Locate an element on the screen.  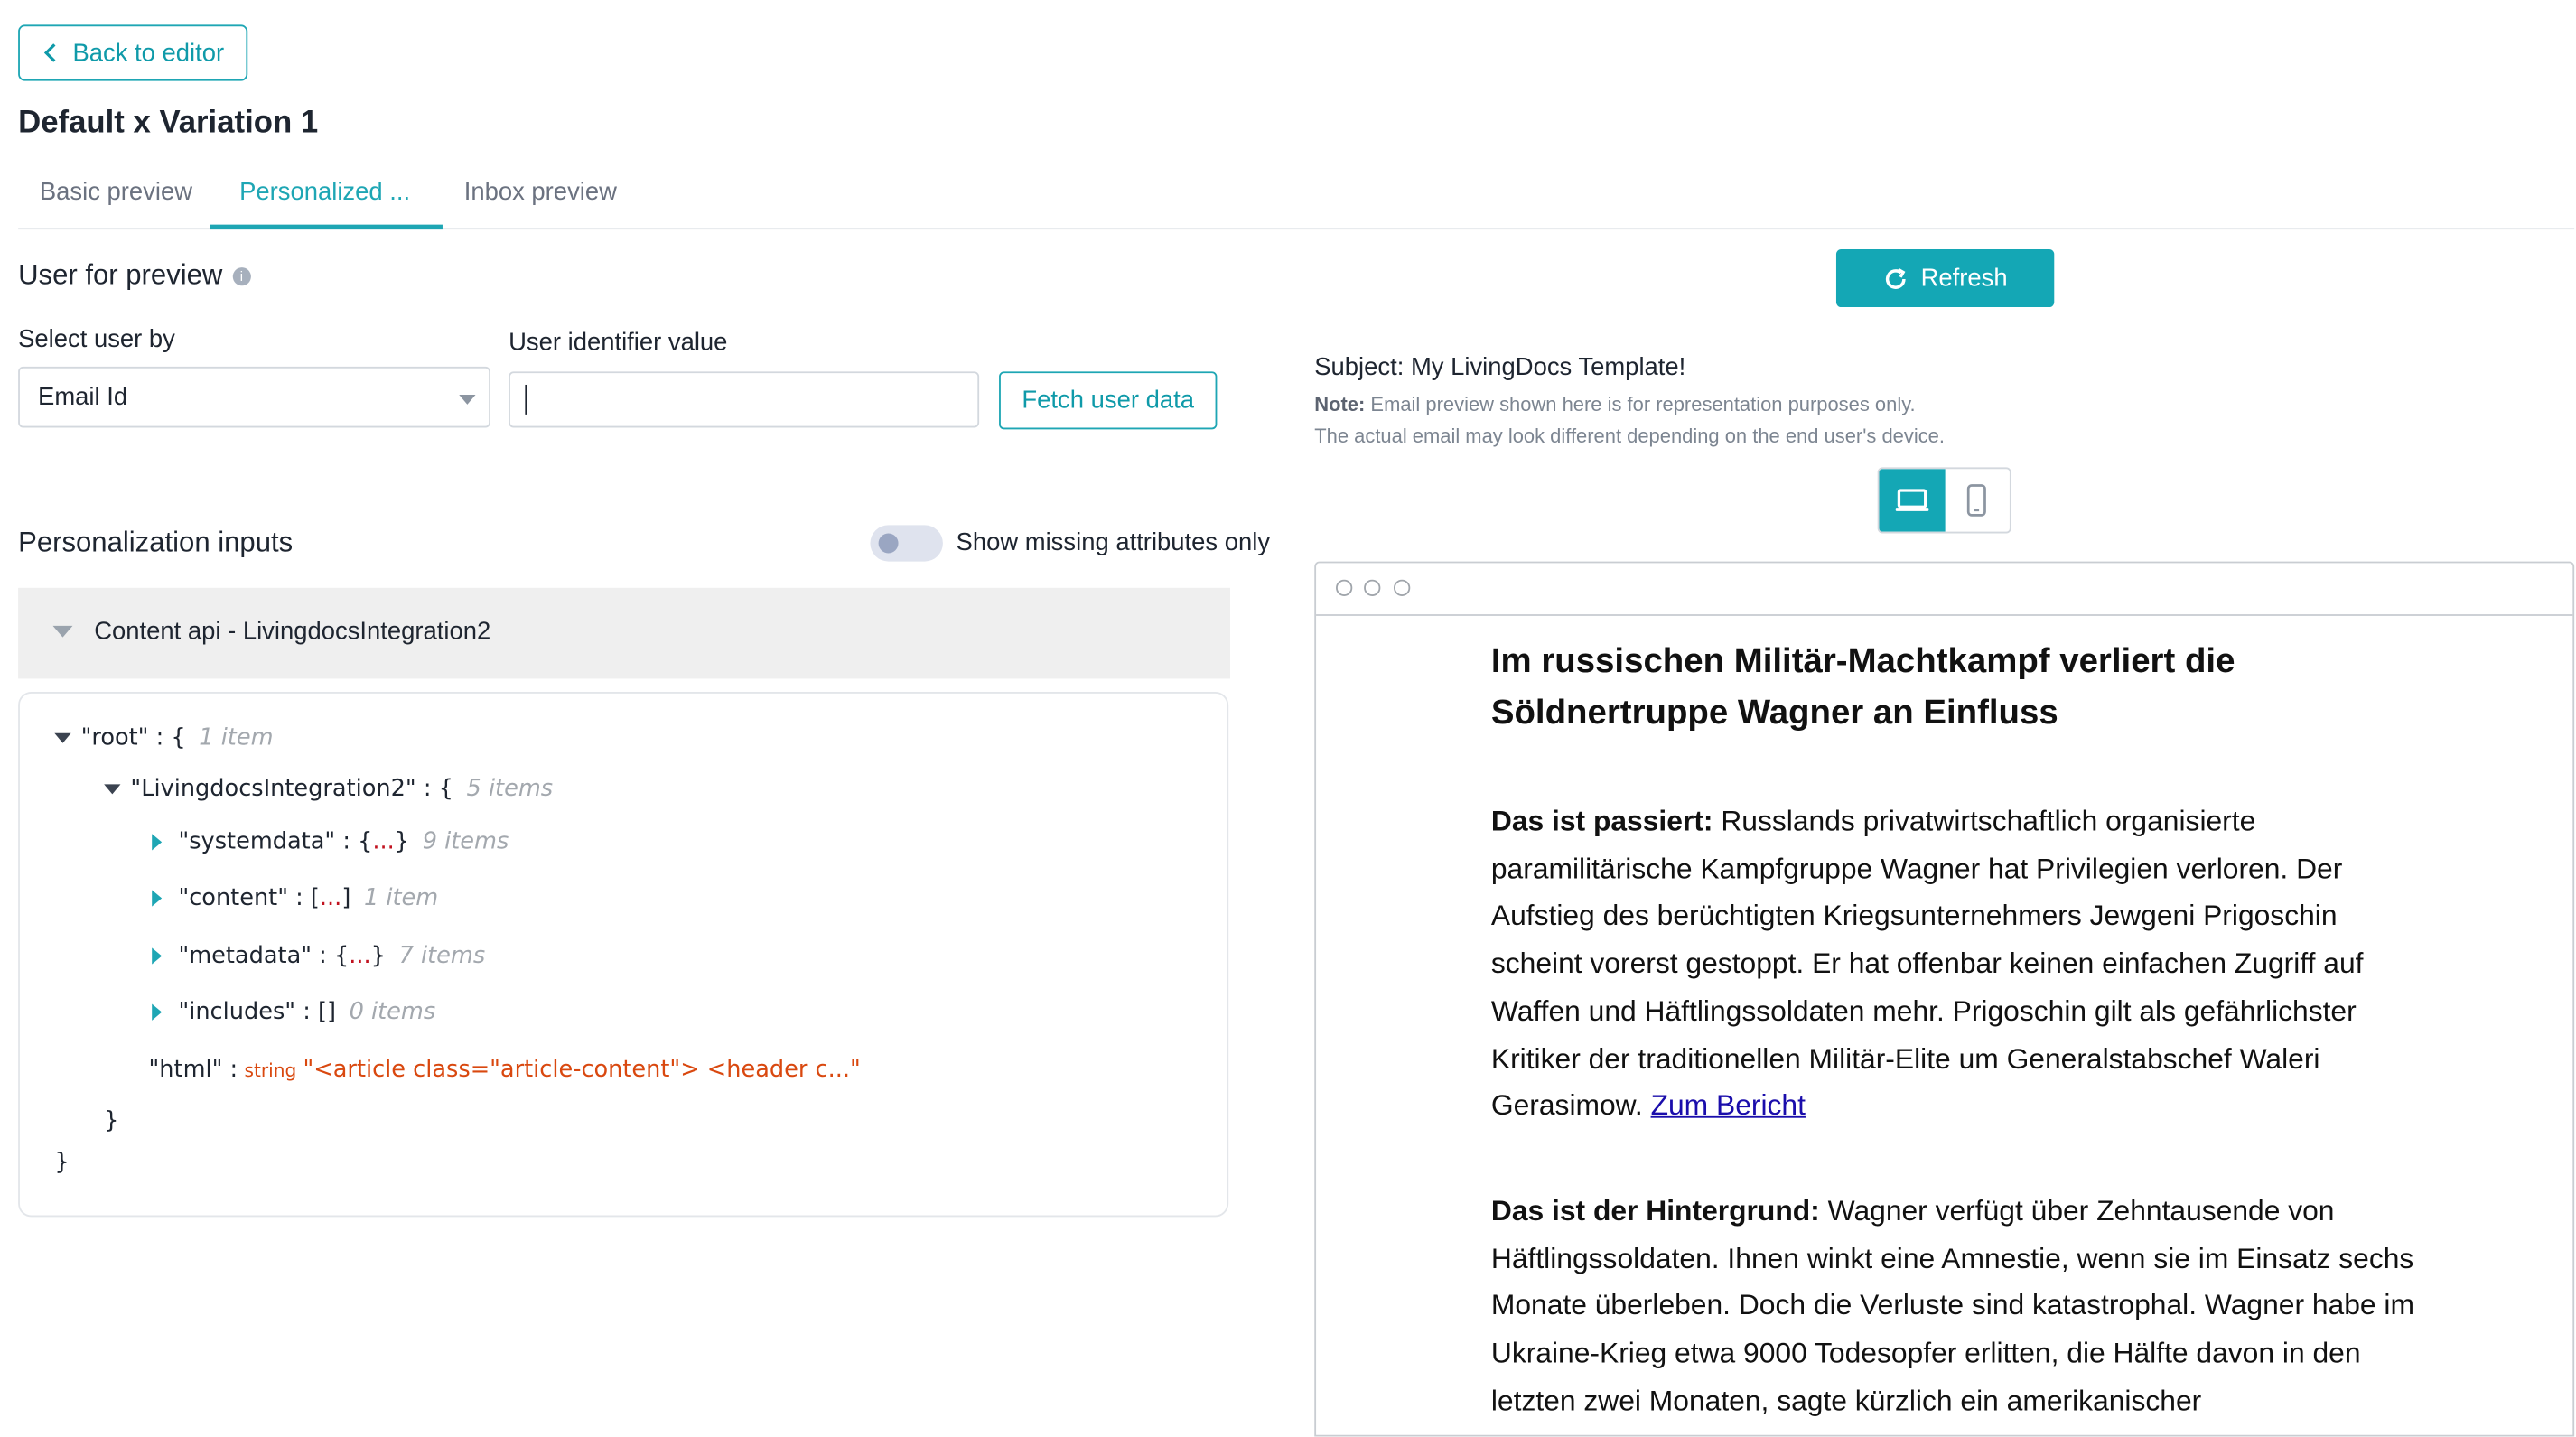
json-node-livingdocs-integration: "LivingdocsIntegration2" : {5 items is located at coordinates (329, 790).